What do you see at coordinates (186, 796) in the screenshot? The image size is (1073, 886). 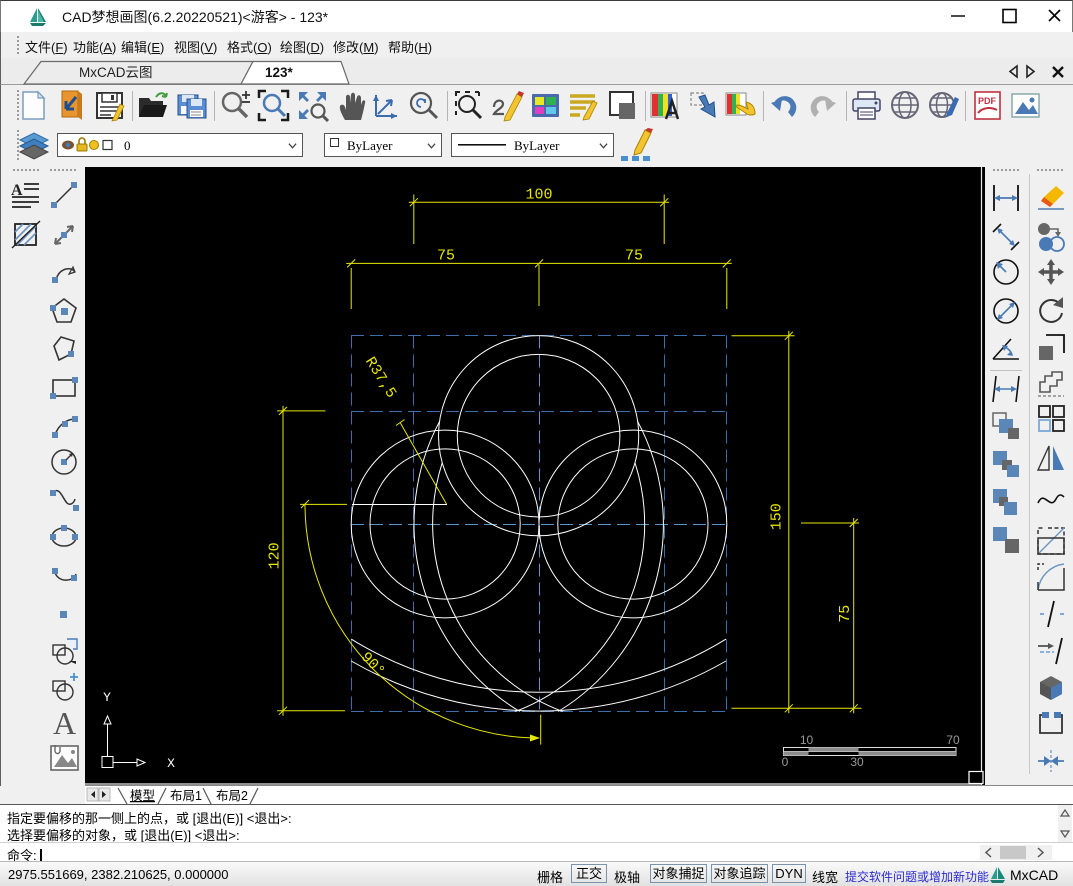 I see `svg-text: 布局1` at bounding box center [186, 796].